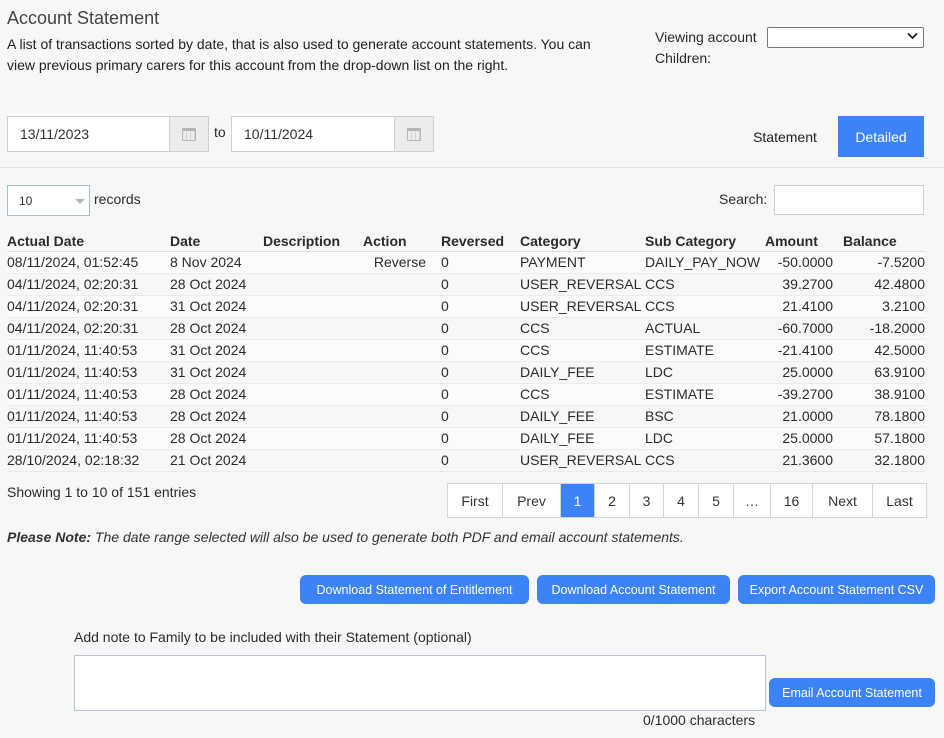 This screenshot has width=944, height=738. Describe the element at coordinates (414, 589) in the screenshot. I see `download-entitlement-button: Download Statement of Entitlement` at that location.